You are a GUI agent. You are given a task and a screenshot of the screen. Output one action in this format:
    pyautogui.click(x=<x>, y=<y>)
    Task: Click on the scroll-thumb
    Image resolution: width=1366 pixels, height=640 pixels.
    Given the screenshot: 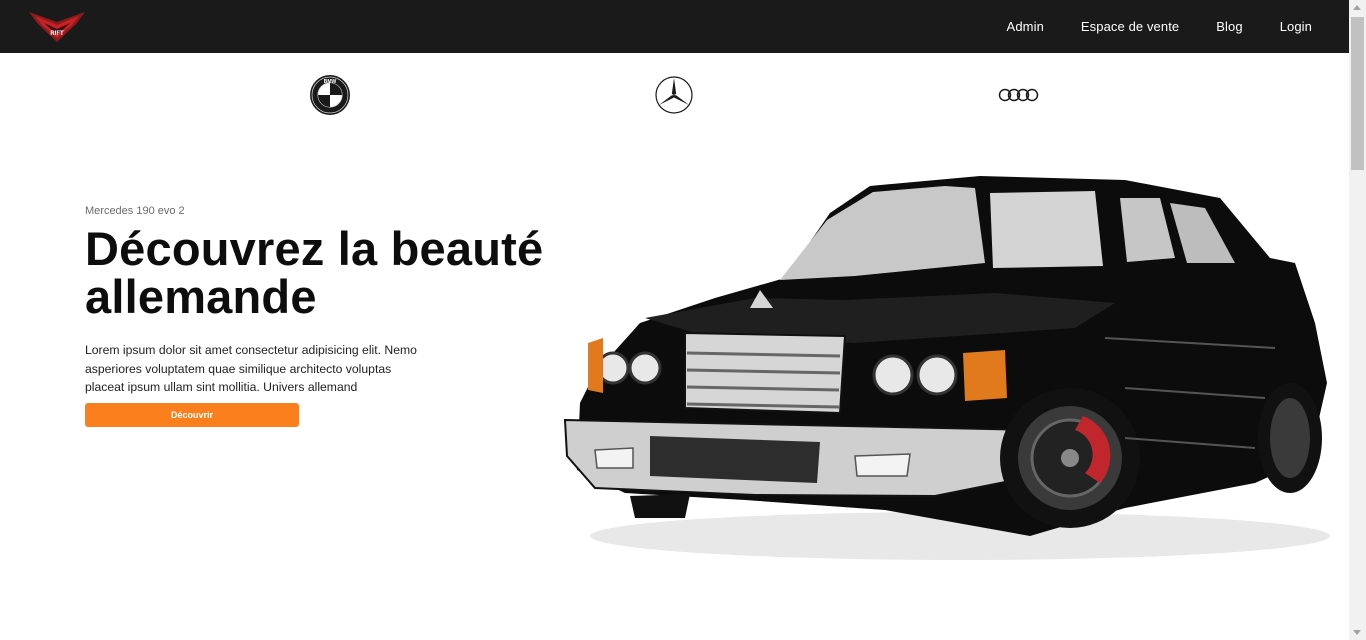 What is the action you would take?
    pyautogui.click(x=1357, y=93)
    